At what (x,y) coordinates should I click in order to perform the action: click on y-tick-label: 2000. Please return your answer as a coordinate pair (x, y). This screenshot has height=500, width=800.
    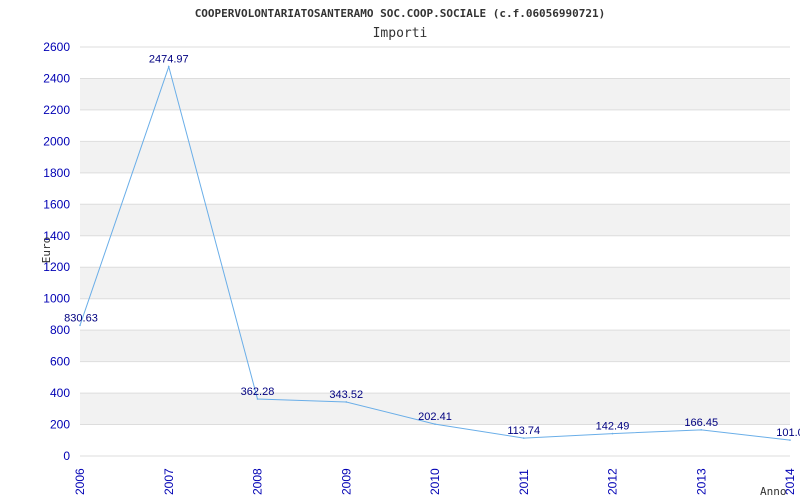
    Looking at the image, I should click on (56, 141).